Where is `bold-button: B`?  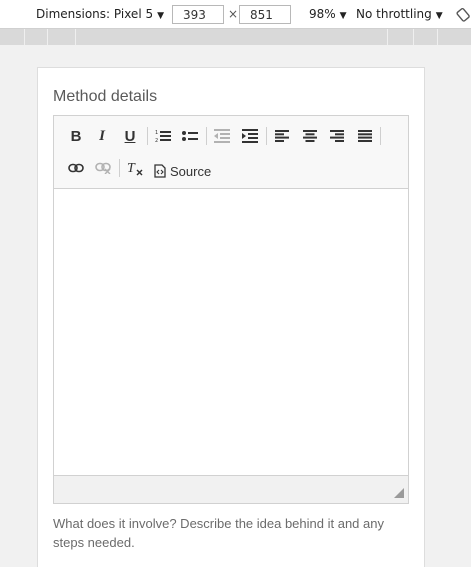 bold-button: B is located at coordinates (76, 136).